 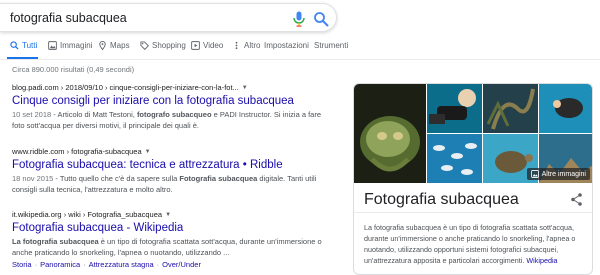 What do you see at coordinates (55, 241) in the screenshot?
I see `snippet-highlight: La fotografia subacquea` at bounding box center [55, 241].